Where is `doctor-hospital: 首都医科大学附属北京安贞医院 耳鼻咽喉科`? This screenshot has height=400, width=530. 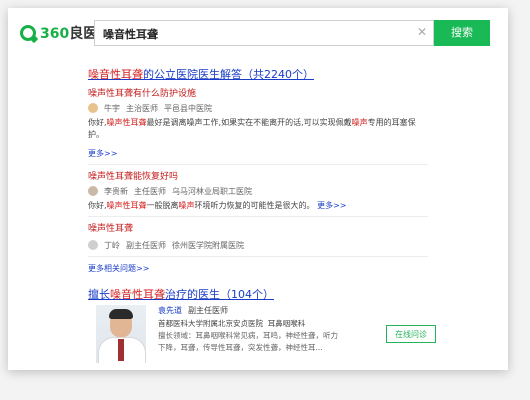 doctor-hospital: 首都医科大学附属北京安贞医院 耳鼻咽喉科 is located at coordinates (232, 323).